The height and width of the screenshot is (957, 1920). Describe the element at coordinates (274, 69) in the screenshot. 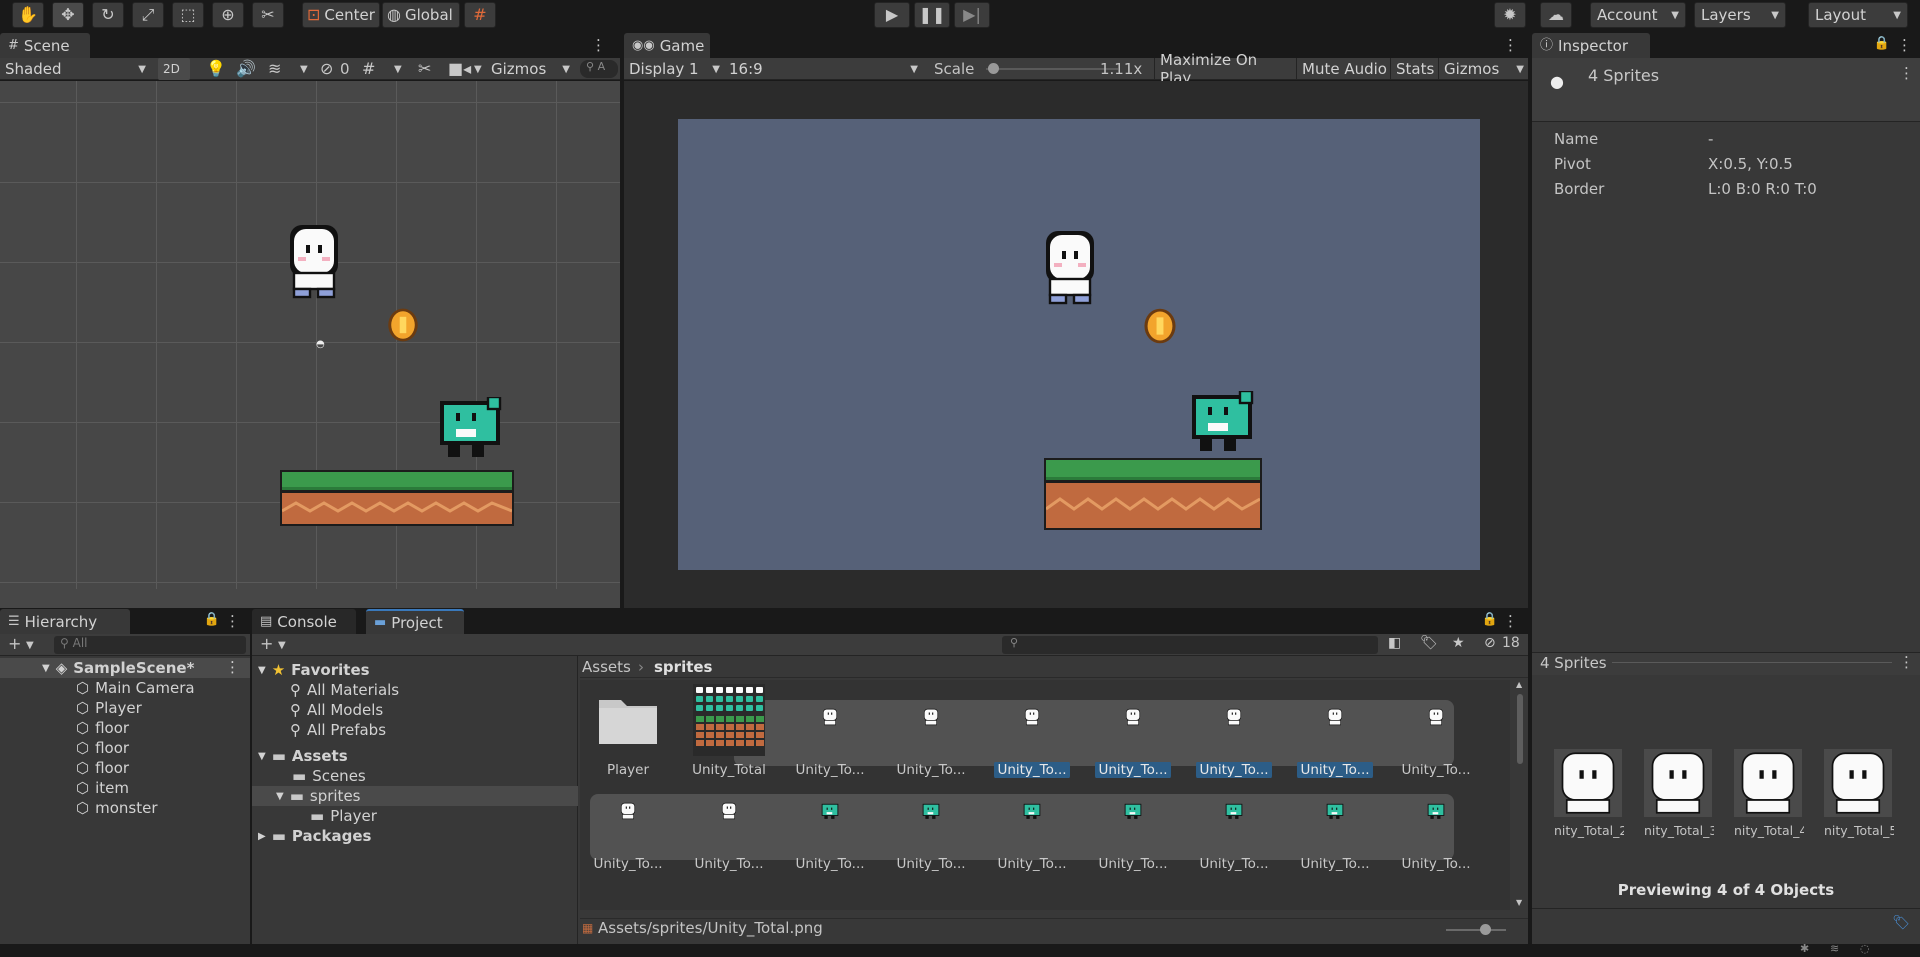

I see `effects-icon: ≋` at that location.